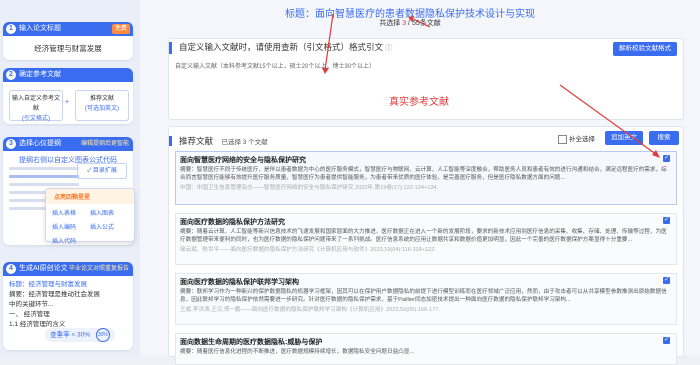  Describe the element at coordinates (90, 196) in the screenshot. I see `popup-title: 点亮四颗星星` at that location.